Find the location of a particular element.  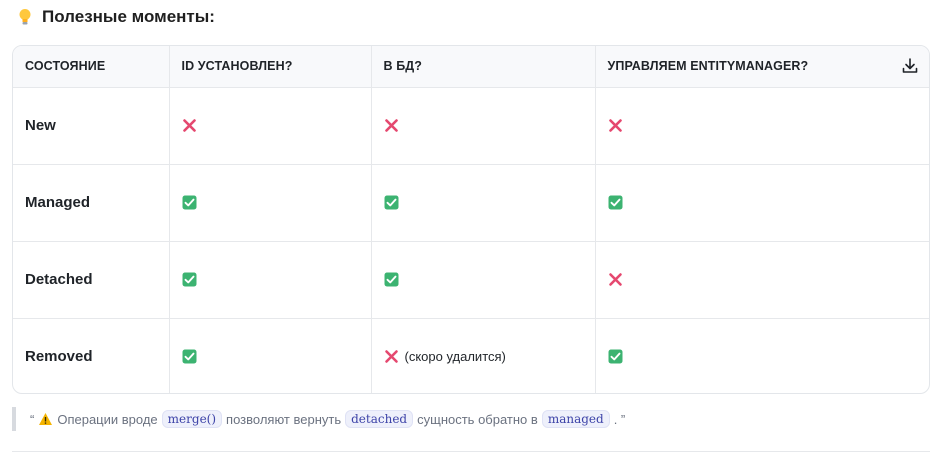

header-managed: УПРАВЛЯЕМ ENTITYMANAGER? is located at coordinates (762, 67).